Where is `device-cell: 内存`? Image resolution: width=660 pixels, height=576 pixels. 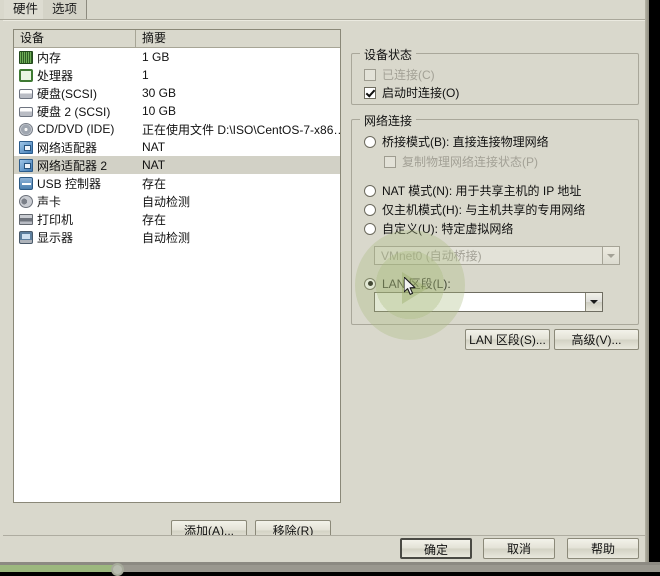
device-cell: 内存 is located at coordinates (75, 57).